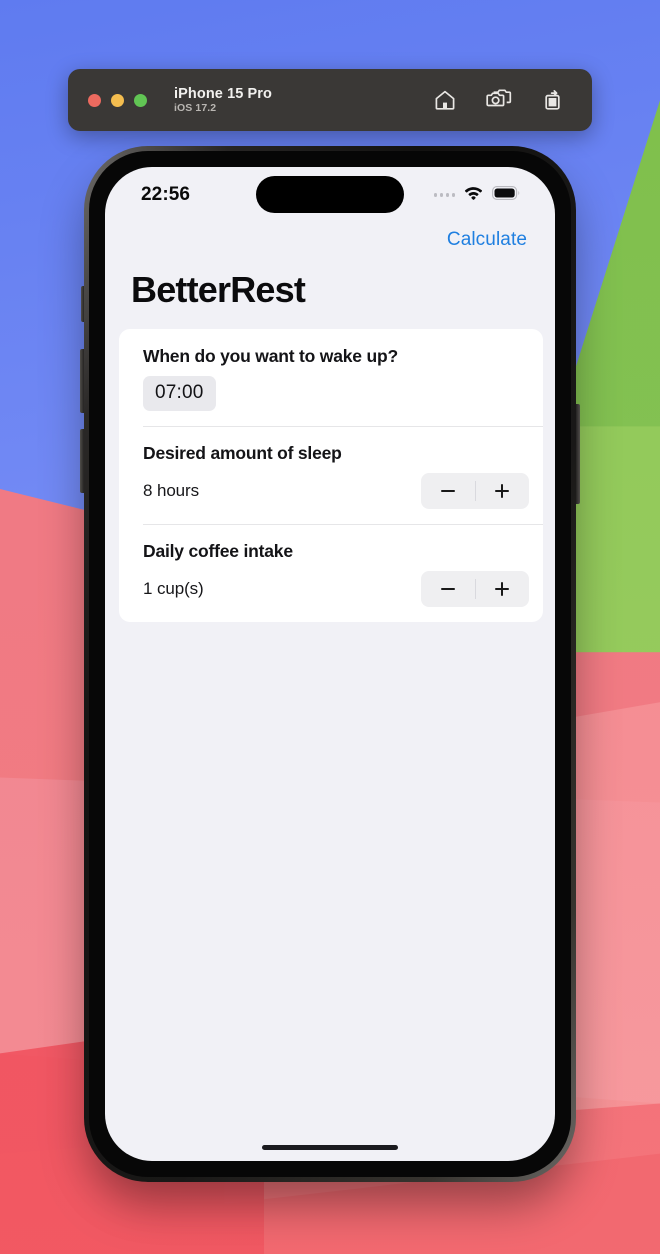  I want to click on minimize-button, so click(117, 100).